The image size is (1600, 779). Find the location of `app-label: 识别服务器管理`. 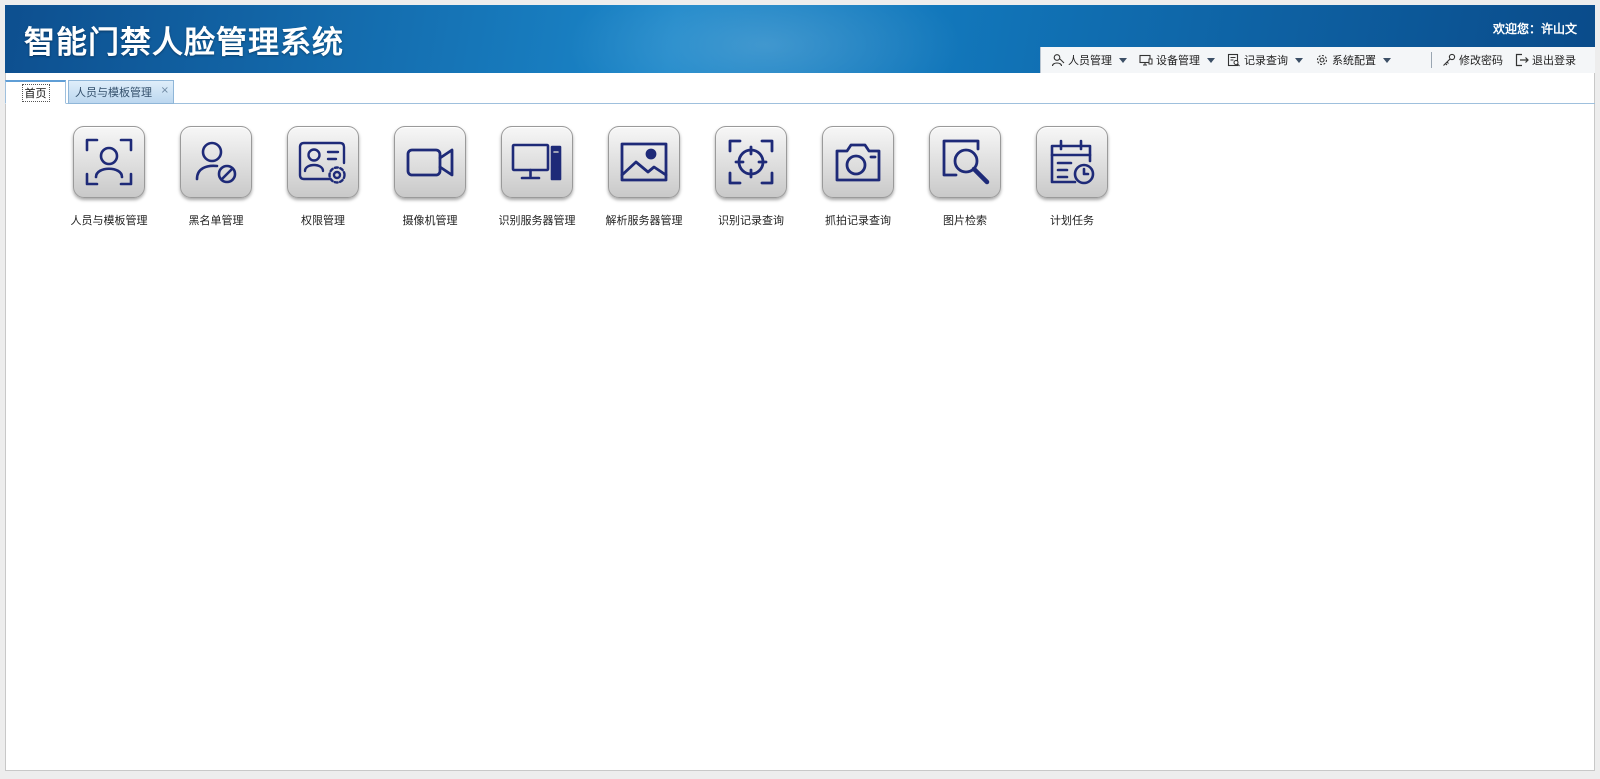

app-label: 识别服务器管理 is located at coordinates (537, 220).